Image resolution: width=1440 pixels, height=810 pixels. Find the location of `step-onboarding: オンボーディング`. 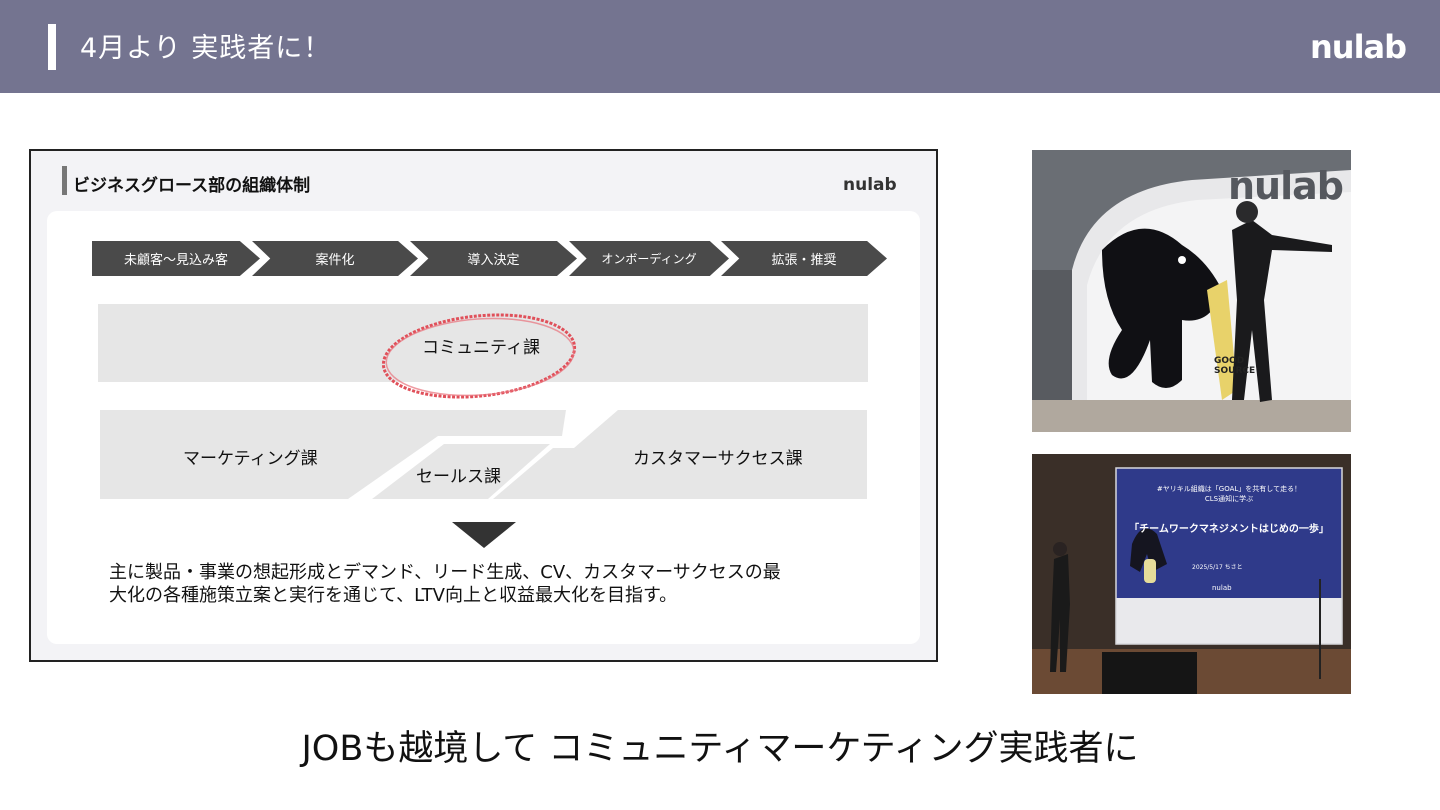

step-onboarding: オンボーディング is located at coordinates (649, 258).